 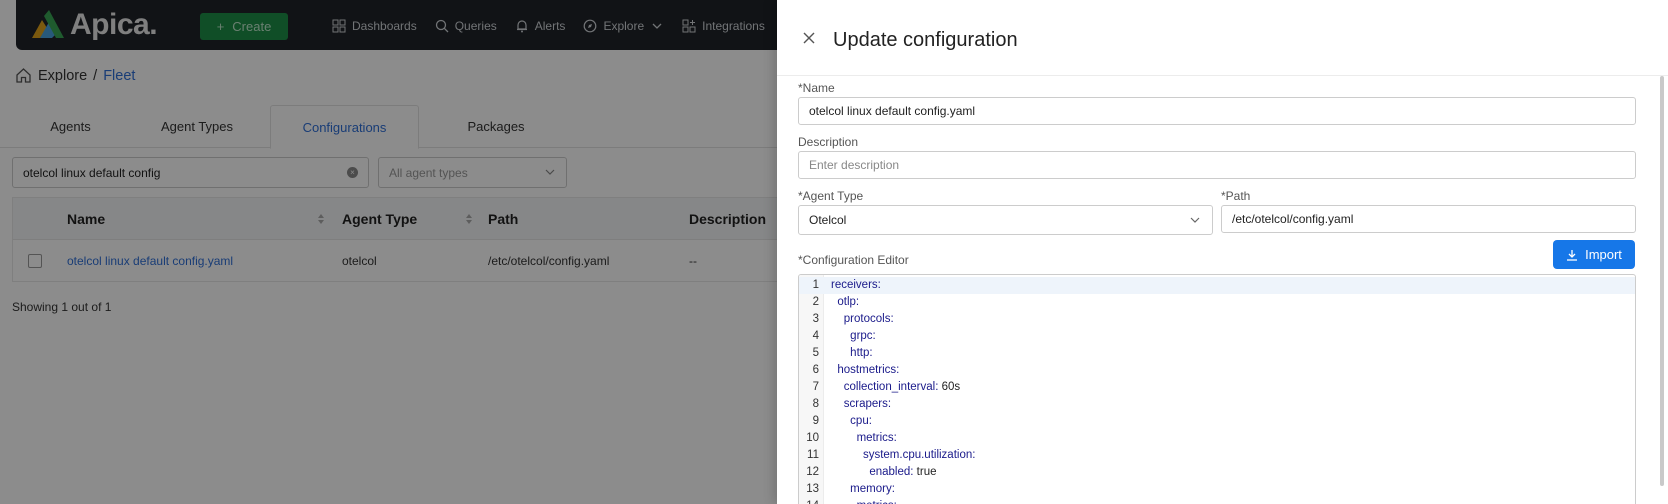 What do you see at coordinates (863, 336) in the screenshot?
I see `yaml-key: grpc:` at bounding box center [863, 336].